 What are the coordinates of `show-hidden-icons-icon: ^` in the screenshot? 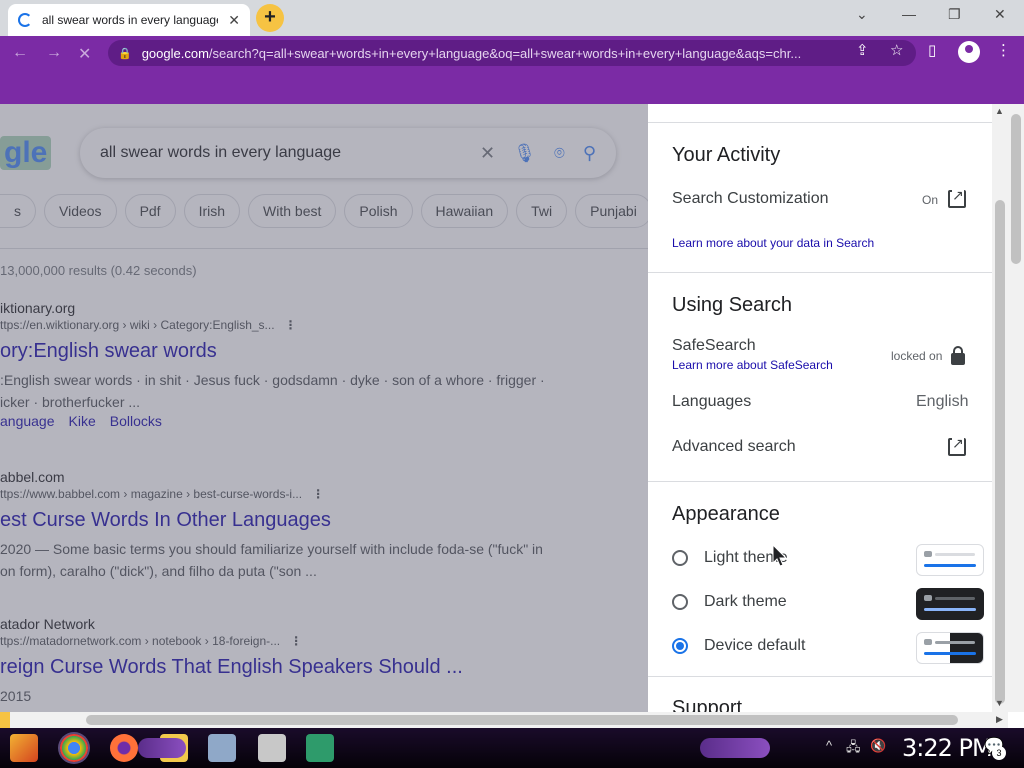 It's located at (829, 745).